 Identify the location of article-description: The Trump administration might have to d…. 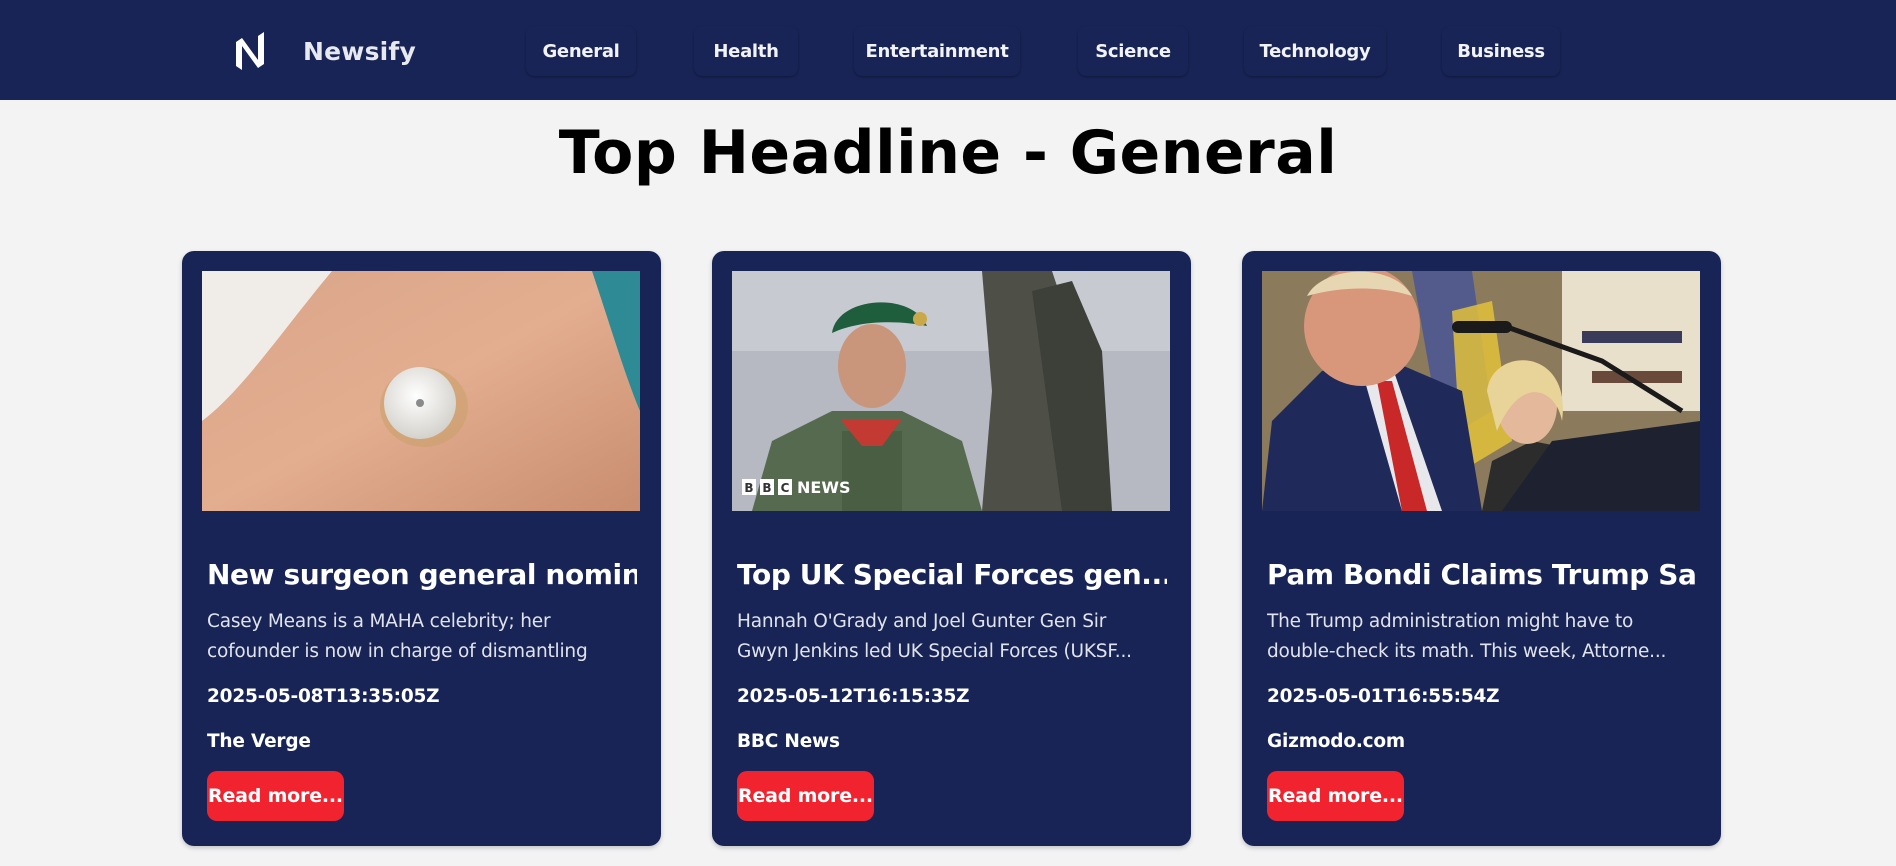
(1467, 636).